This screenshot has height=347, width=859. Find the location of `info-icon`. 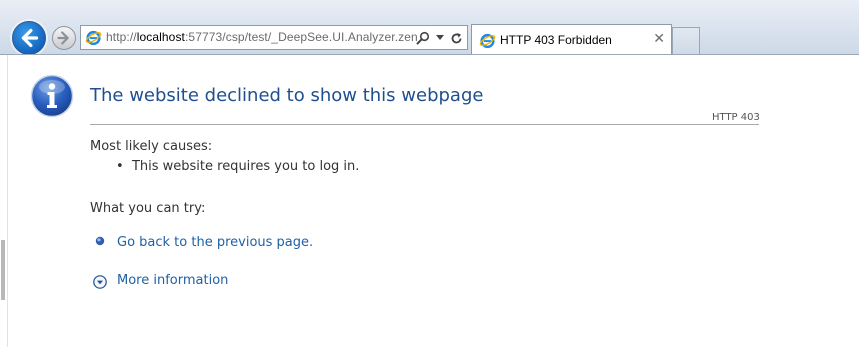

info-icon is located at coordinates (52, 96).